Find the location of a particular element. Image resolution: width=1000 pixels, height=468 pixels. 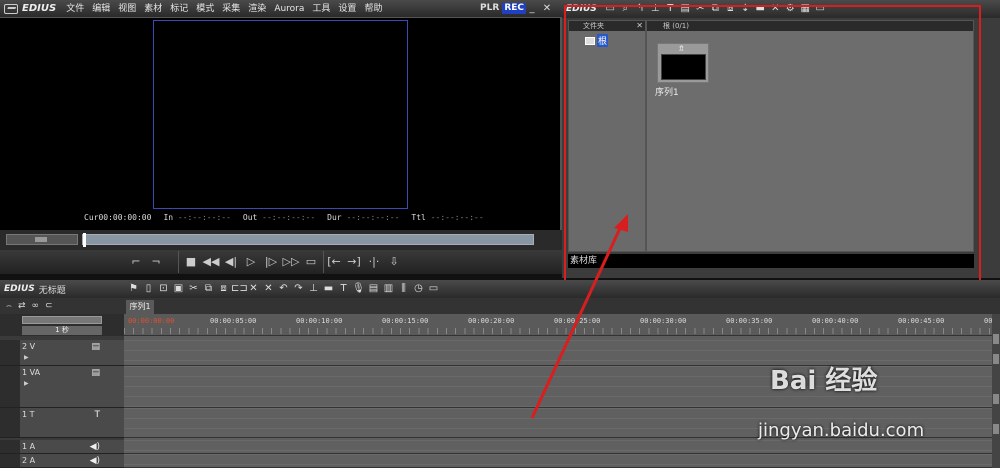

menu-capture: 采集 is located at coordinates (231, 9).